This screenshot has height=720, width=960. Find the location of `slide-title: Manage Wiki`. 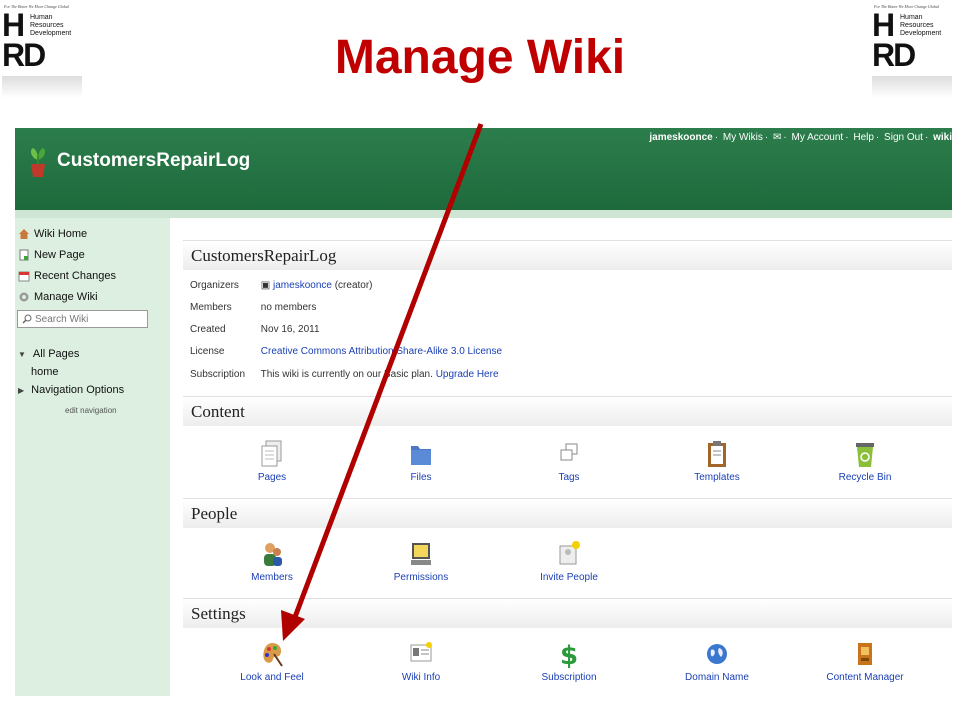

slide-title: Manage Wiki is located at coordinates (480, 57).